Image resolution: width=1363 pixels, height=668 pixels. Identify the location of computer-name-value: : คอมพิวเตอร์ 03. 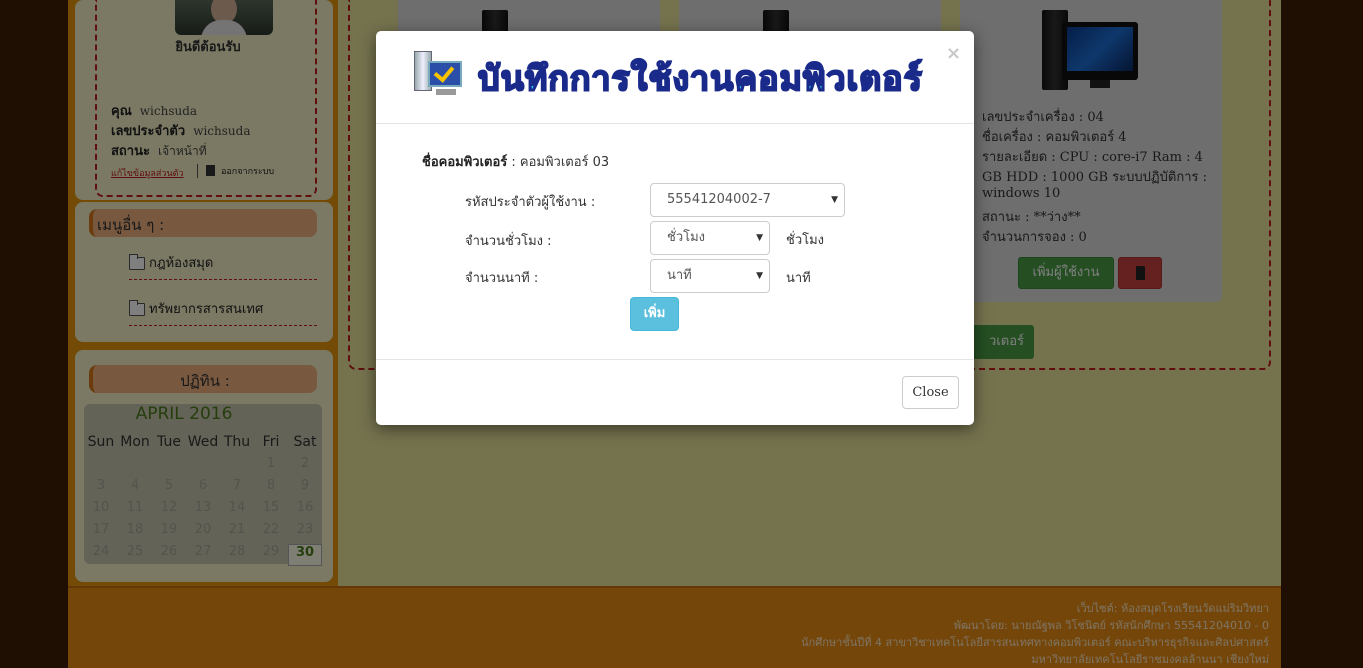
(560, 162).